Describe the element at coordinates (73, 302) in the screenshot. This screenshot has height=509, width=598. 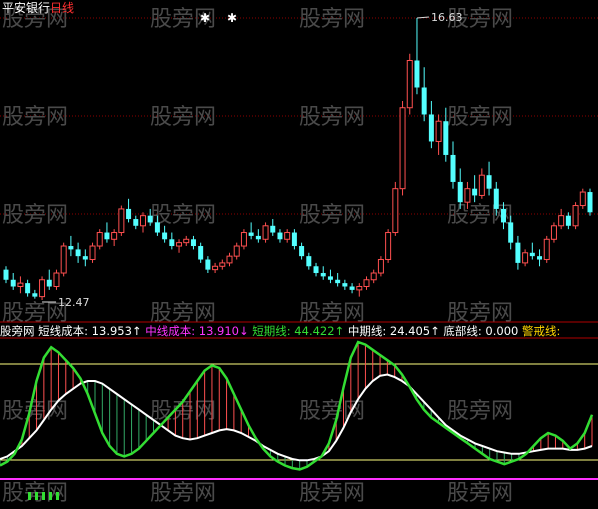
I see `low-label: 12.47` at that location.